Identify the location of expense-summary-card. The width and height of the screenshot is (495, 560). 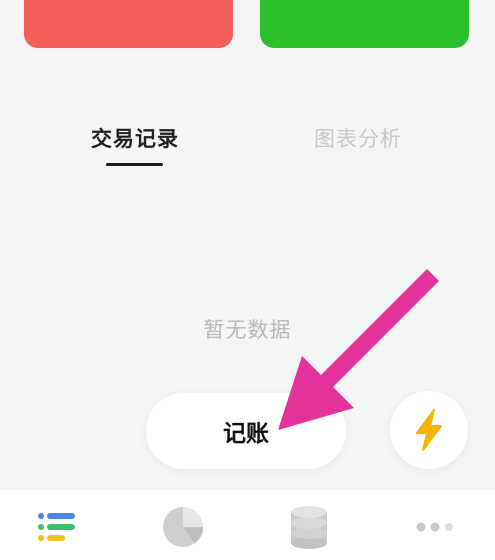
(128, 24).